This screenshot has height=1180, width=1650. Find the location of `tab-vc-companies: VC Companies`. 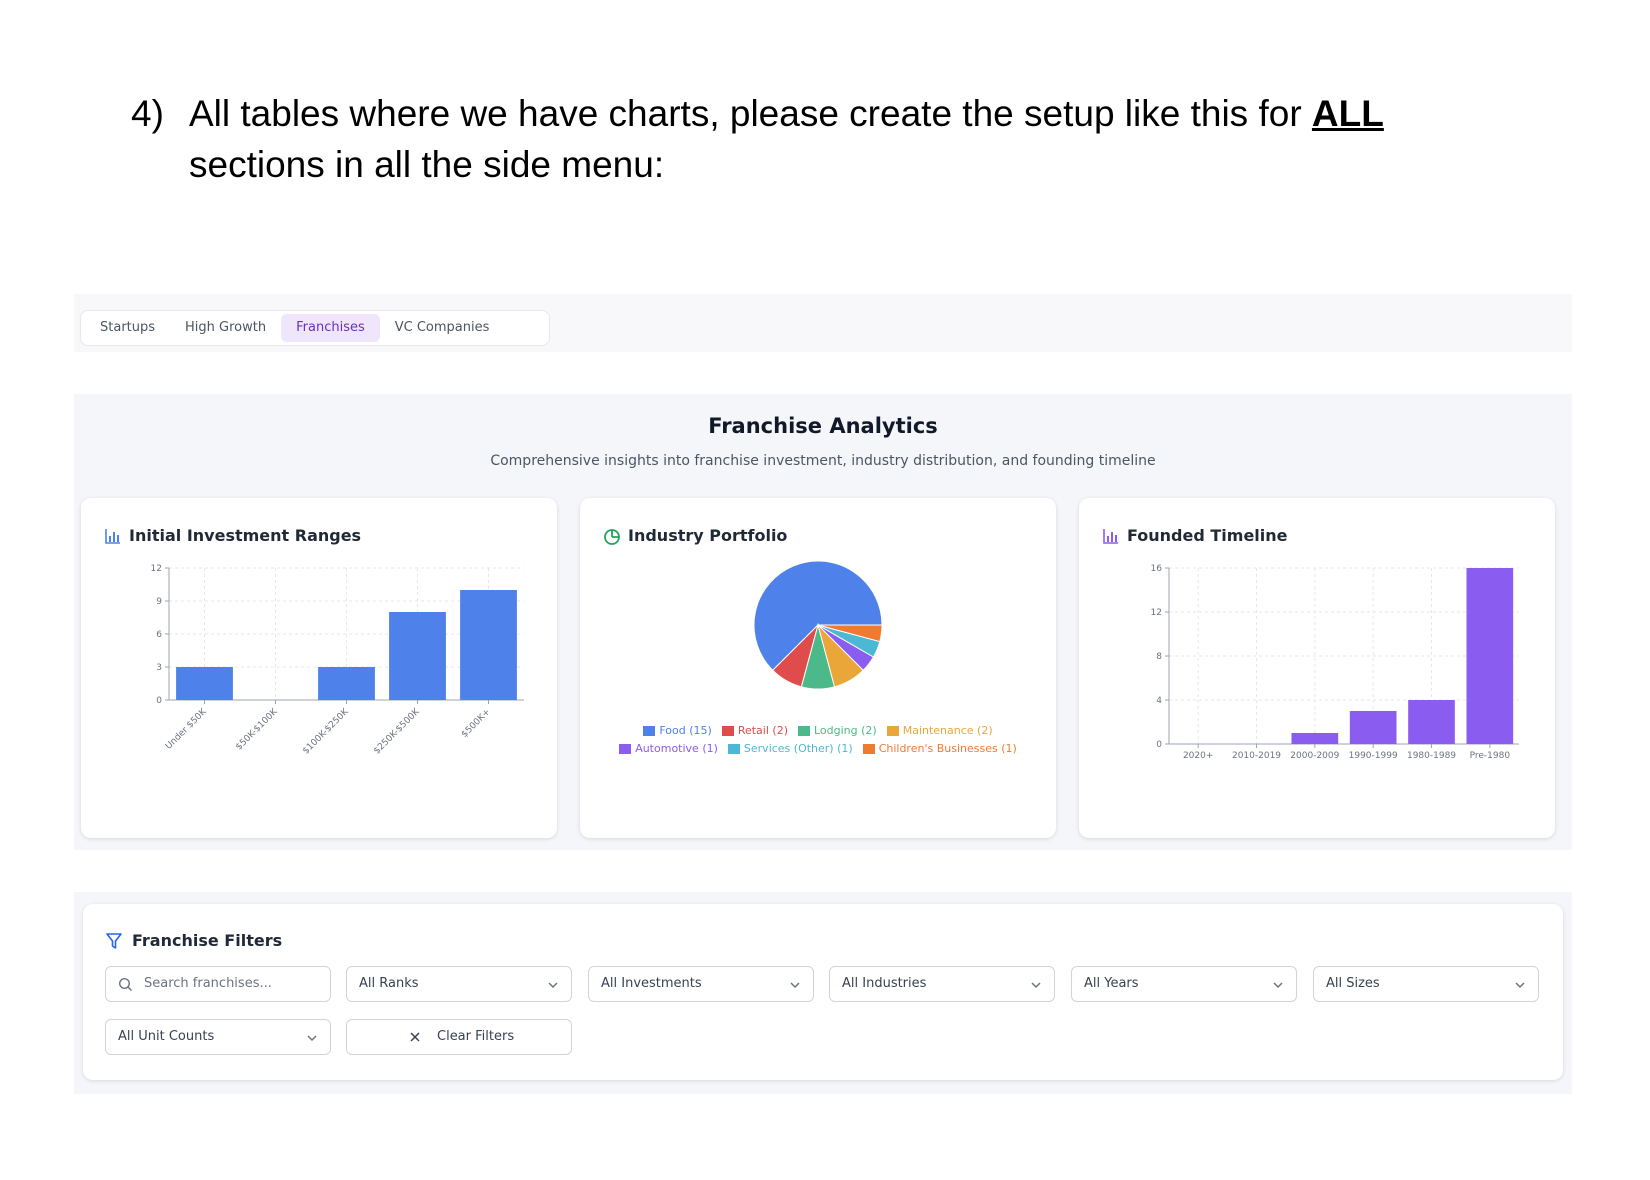

tab-vc-companies: VC Companies is located at coordinates (442, 328).